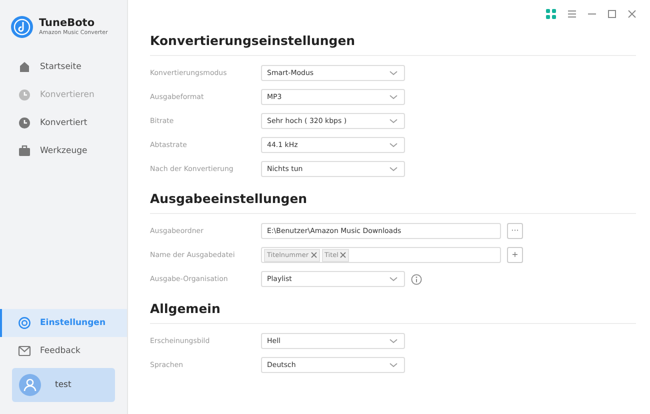 This screenshot has width=650, height=414. I want to click on toolbox-icon, so click(24, 151).